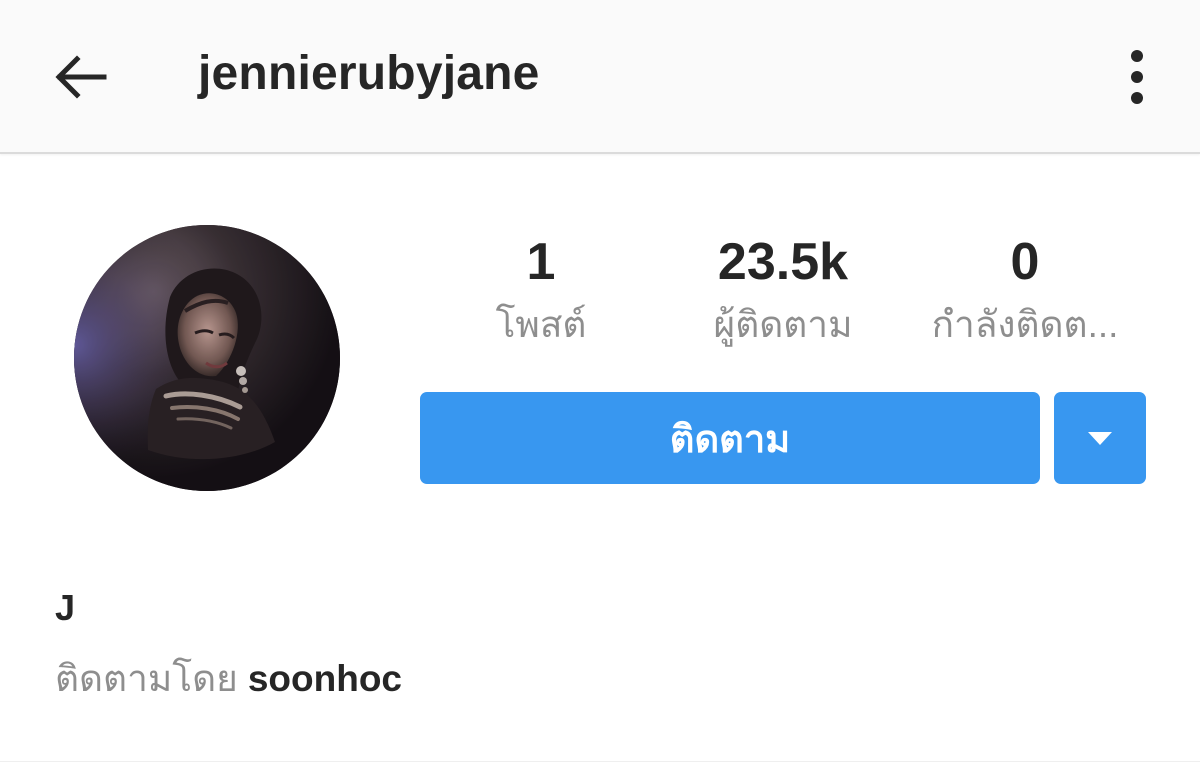  What do you see at coordinates (325, 678) in the screenshot?
I see `followed-by-username: soonhoc` at bounding box center [325, 678].